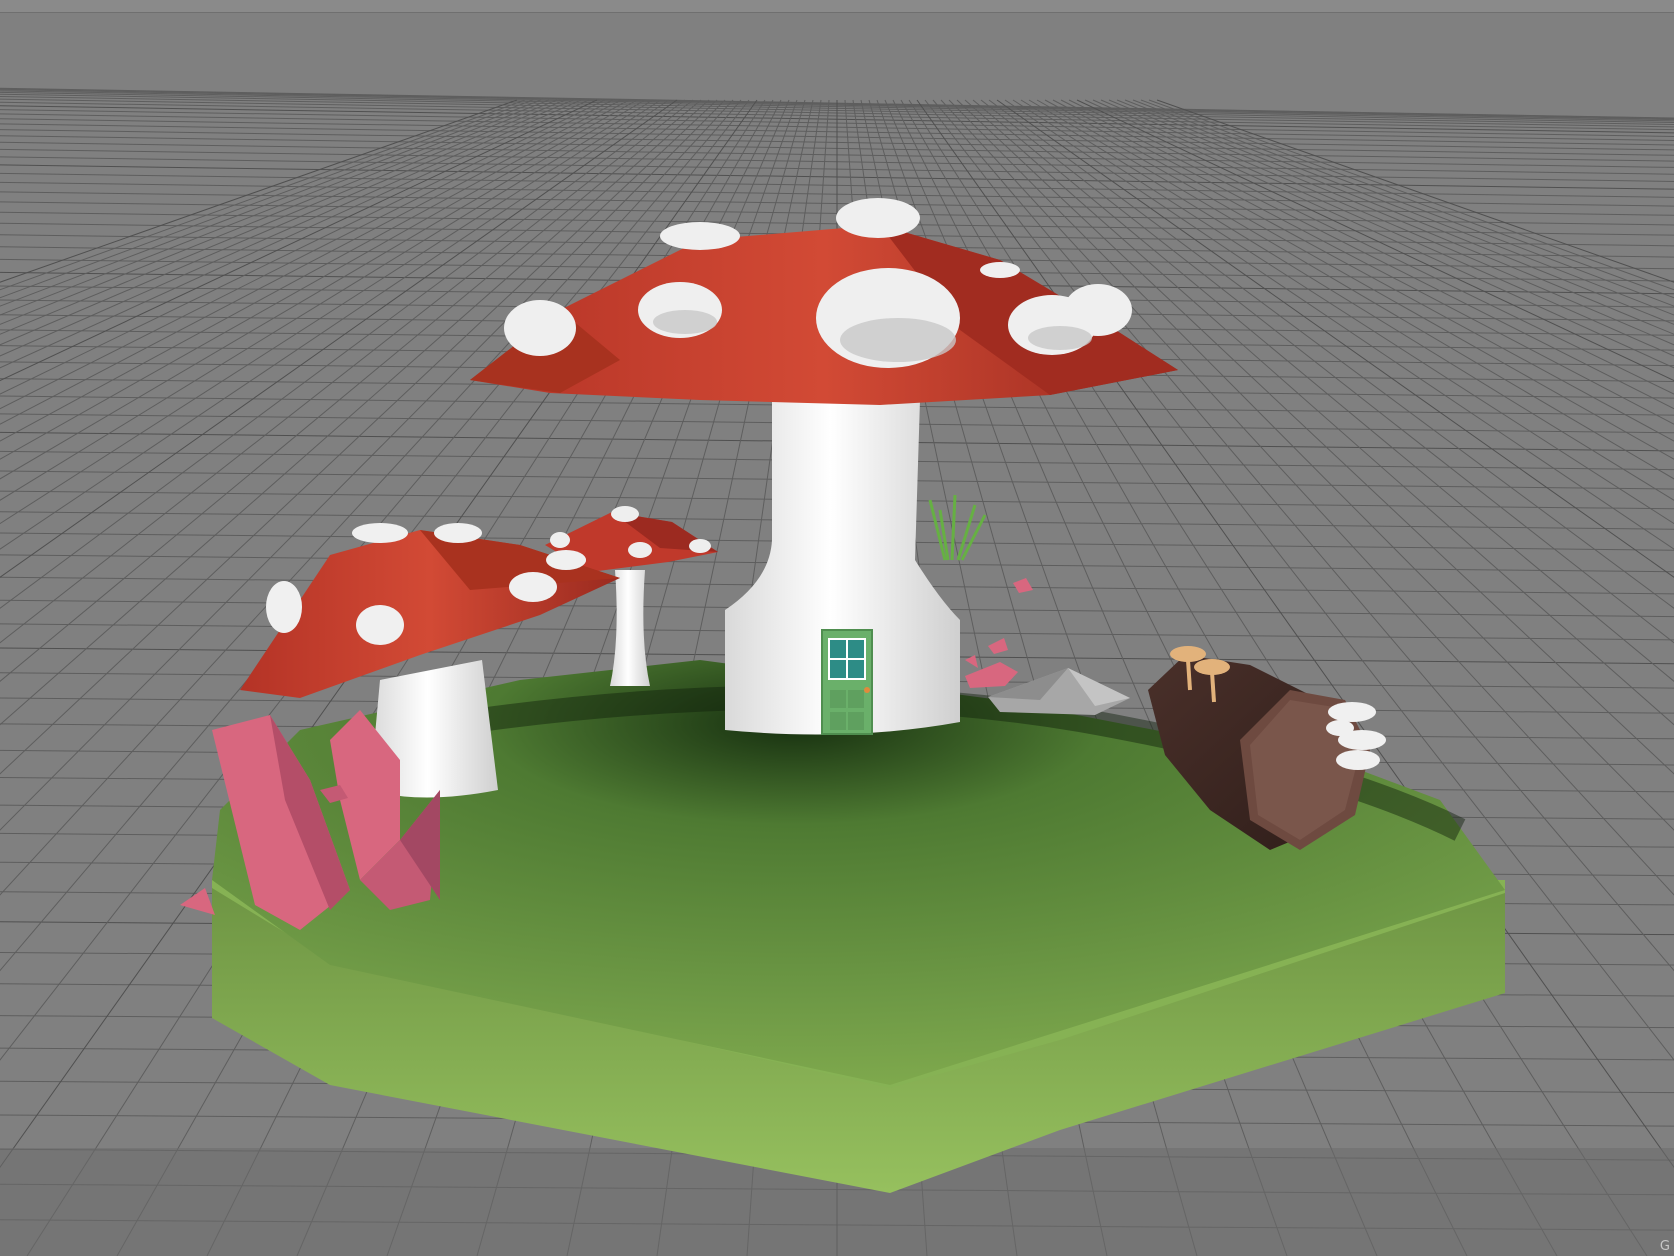 Image resolution: width=1674 pixels, height=1256 pixels. Describe the element at coordinates (957, 527) in the screenshot. I see `grass-tuft` at that location.